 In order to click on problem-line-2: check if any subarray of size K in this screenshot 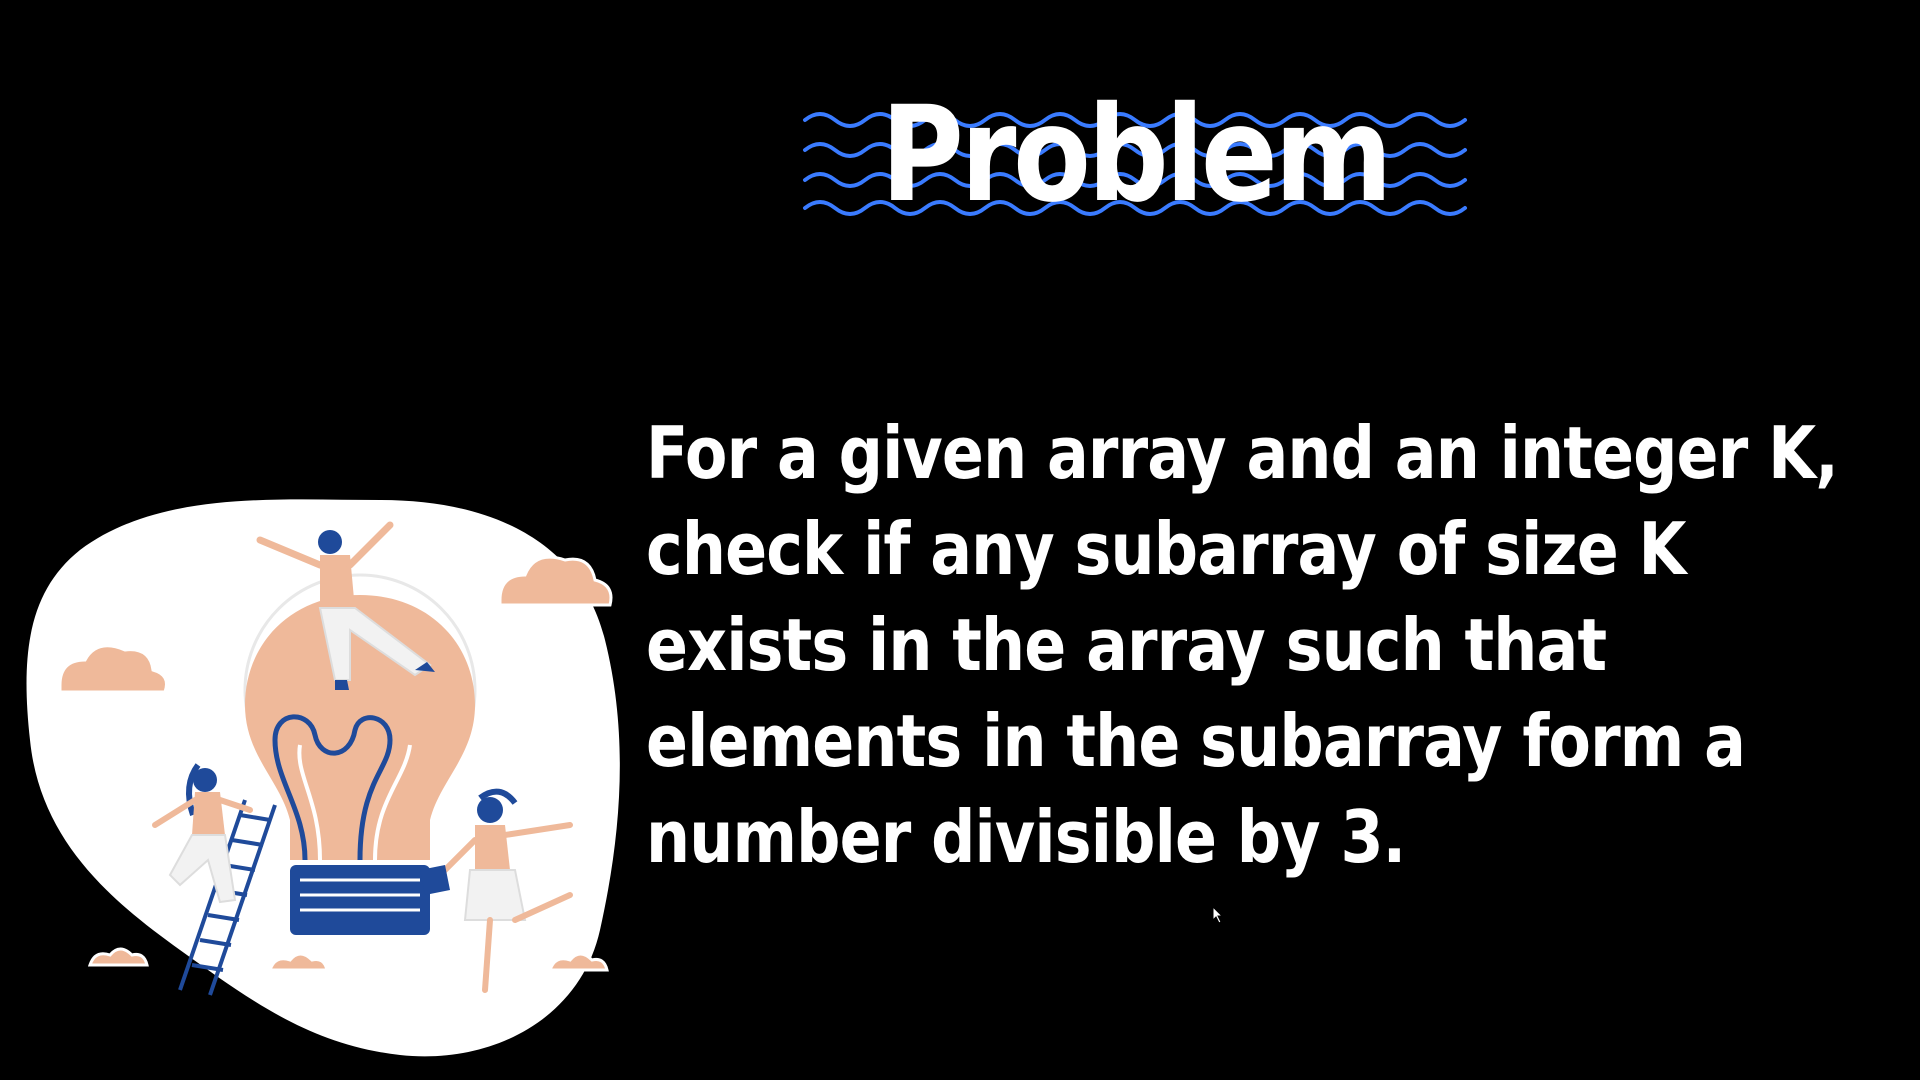, I will do `click(1166, 549)`.